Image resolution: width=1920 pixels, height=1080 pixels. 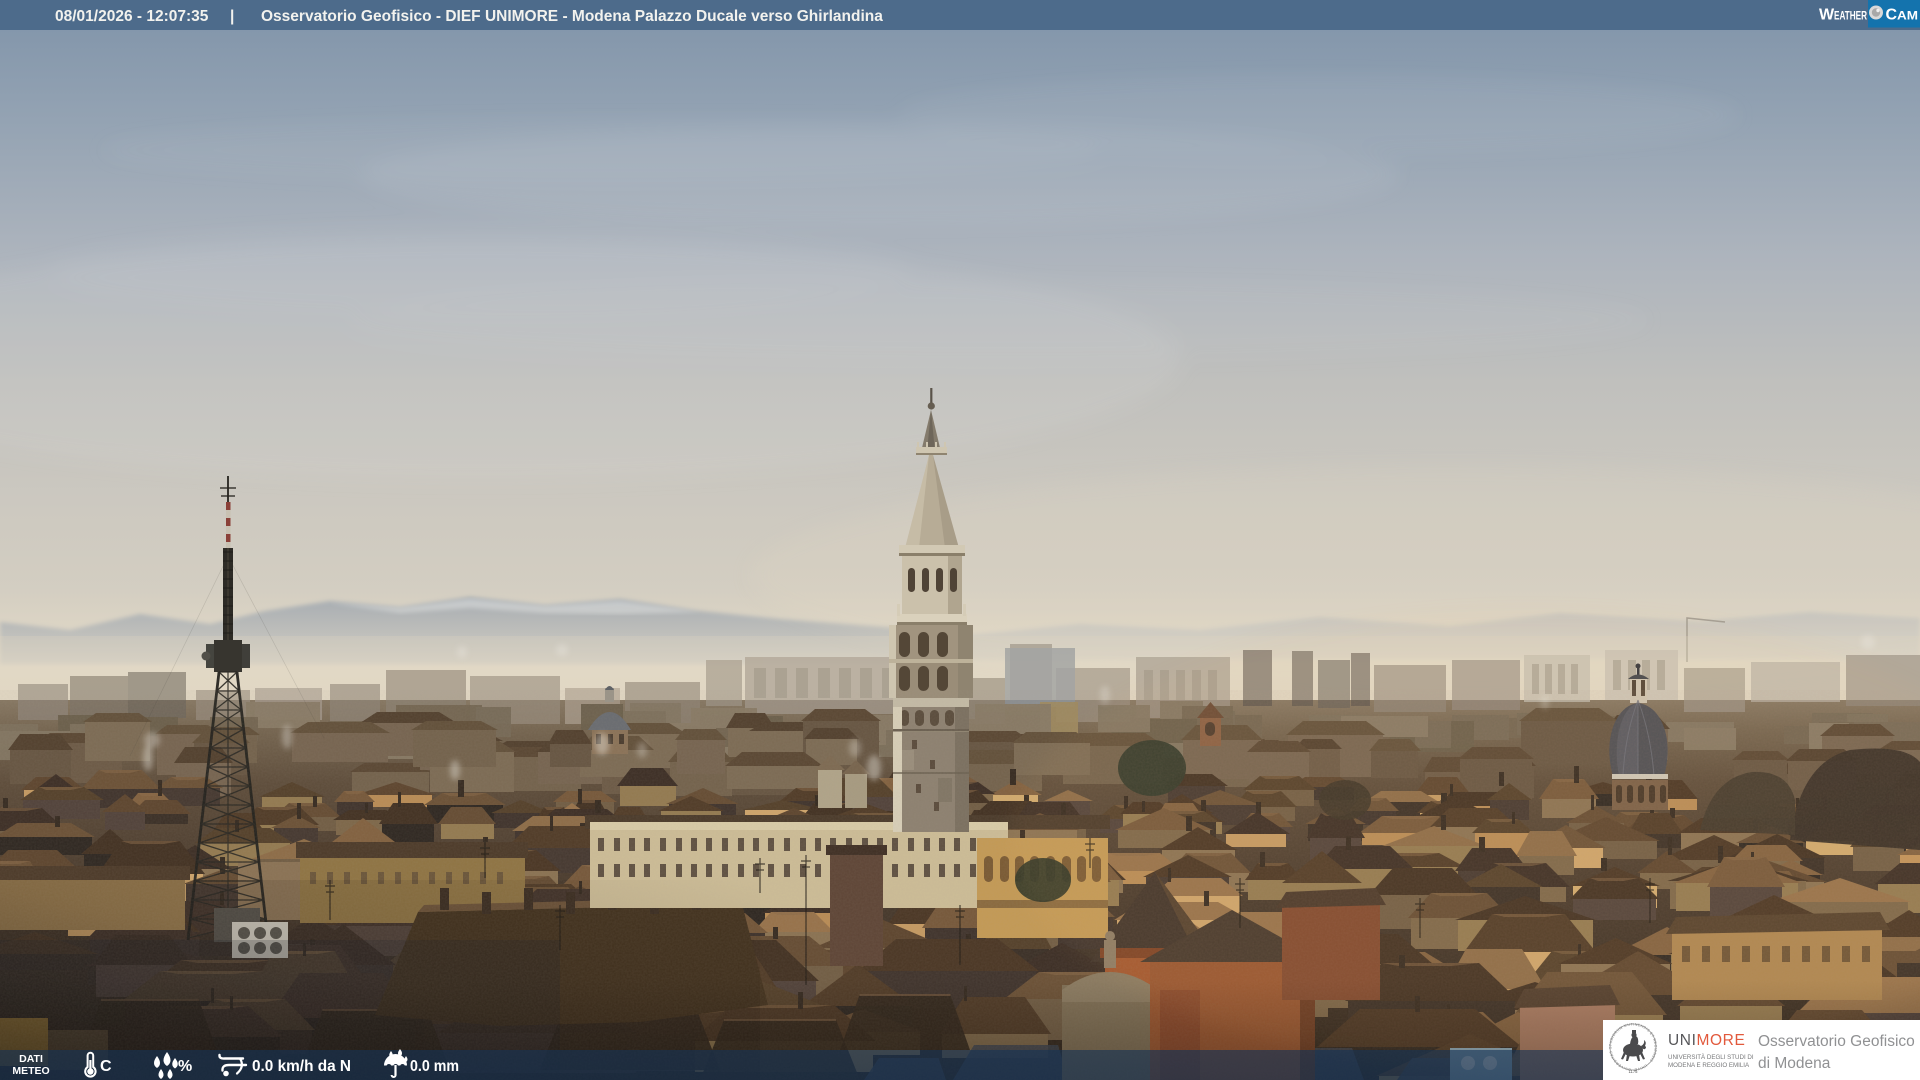 What do you see at coordinates (1711, 1057) in the screenshot?
I see `svg-text: UNIVERSITÀ DEGLI STUDI DI` at bounding box center [1711, 1057].